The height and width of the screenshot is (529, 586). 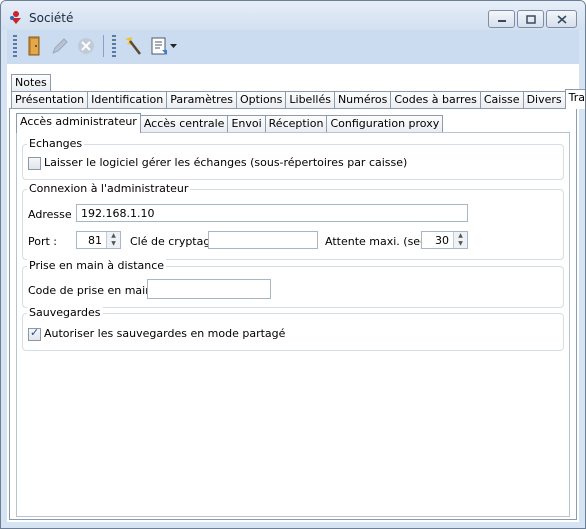 What do you see at coordinates (201, 100) in the screenshot?
I see `tab-parametres: Paramètres` at bounding box center [201, 100].